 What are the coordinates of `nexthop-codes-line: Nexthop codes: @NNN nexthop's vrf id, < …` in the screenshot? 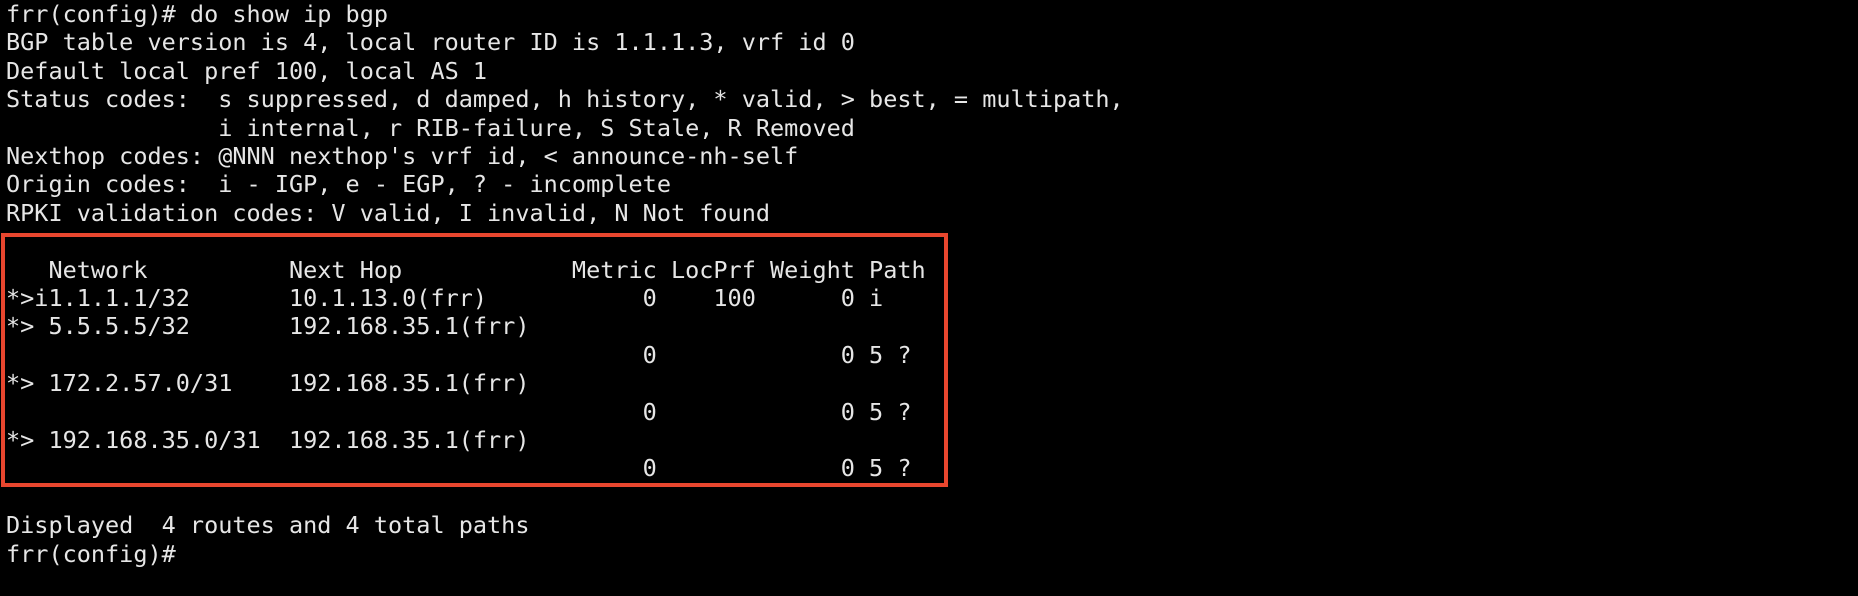 It's located at (402, 156).